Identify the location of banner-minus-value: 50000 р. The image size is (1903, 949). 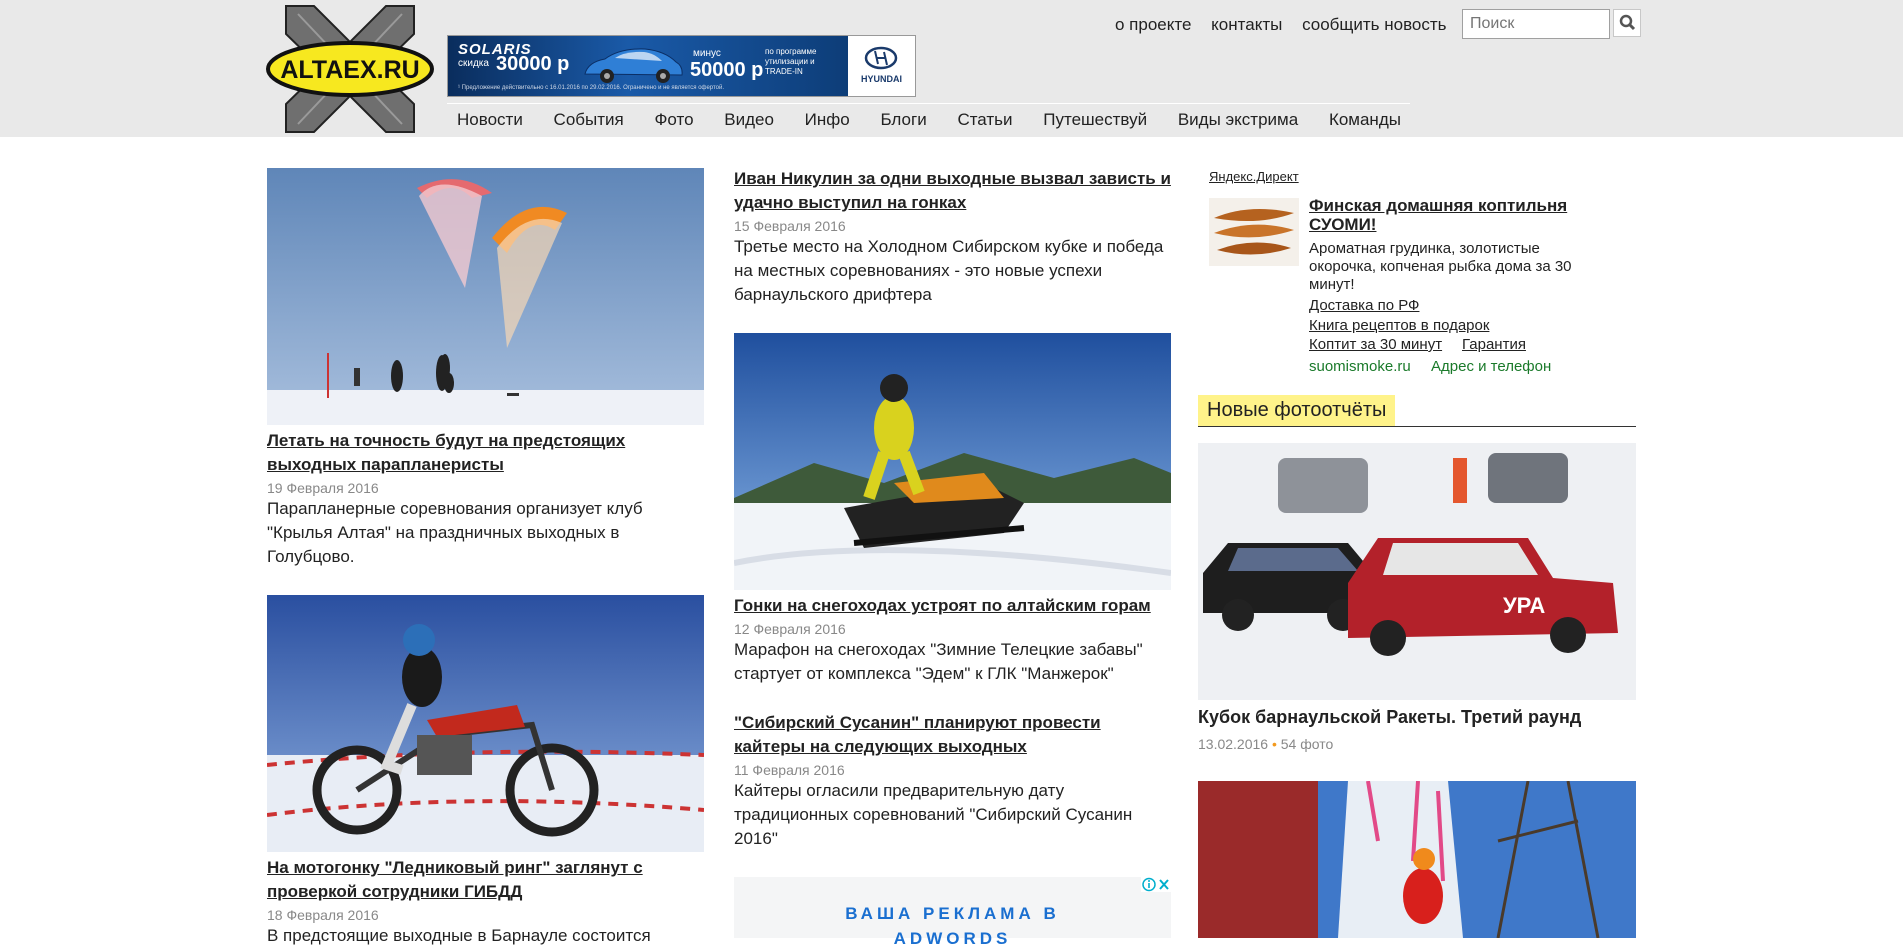
(727, 70).